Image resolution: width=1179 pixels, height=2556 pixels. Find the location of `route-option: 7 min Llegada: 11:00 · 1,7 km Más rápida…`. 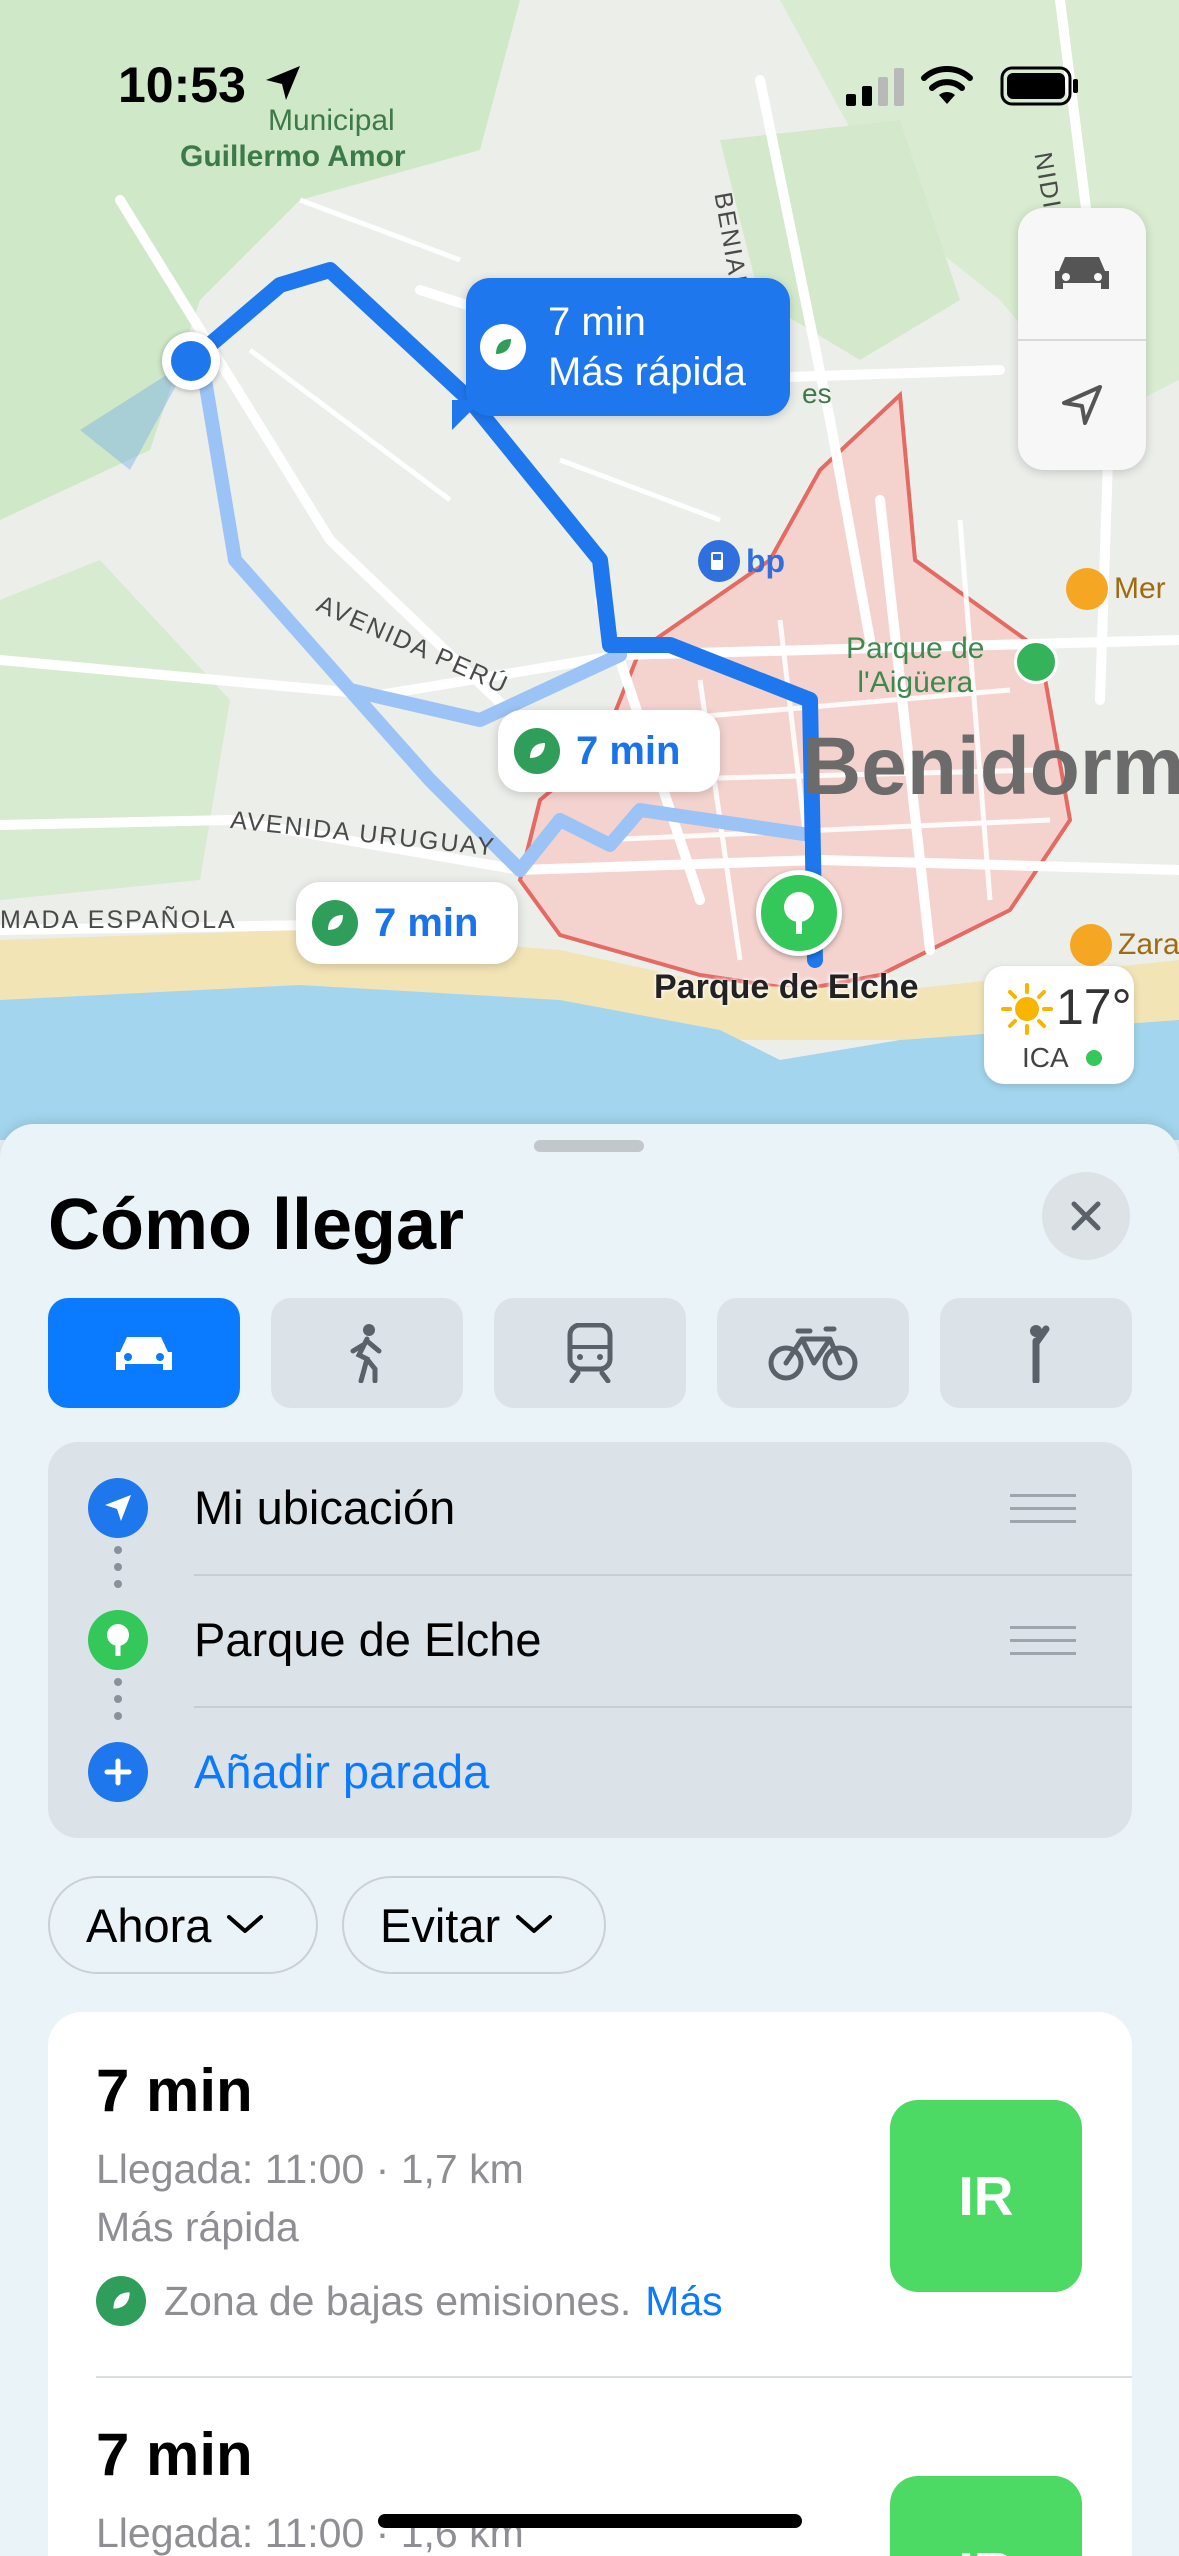

route-option: 7 min Llegada: 11:00 · 1,7 km Más rápida… is located at coordinates (590, 2194).